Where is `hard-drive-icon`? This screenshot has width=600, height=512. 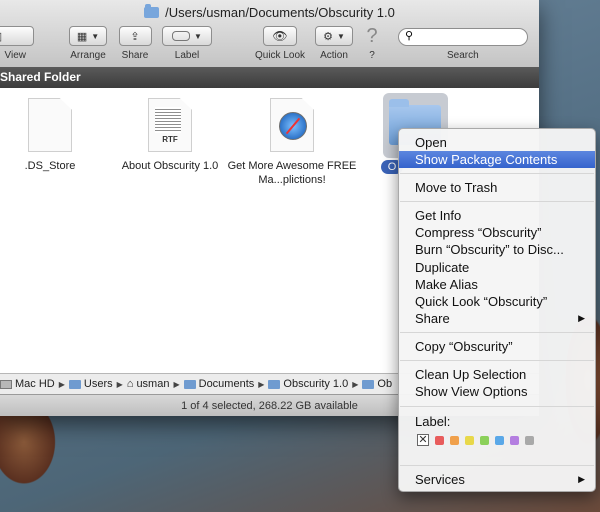
hard-drive-icon is located at coordinates (6, 384).